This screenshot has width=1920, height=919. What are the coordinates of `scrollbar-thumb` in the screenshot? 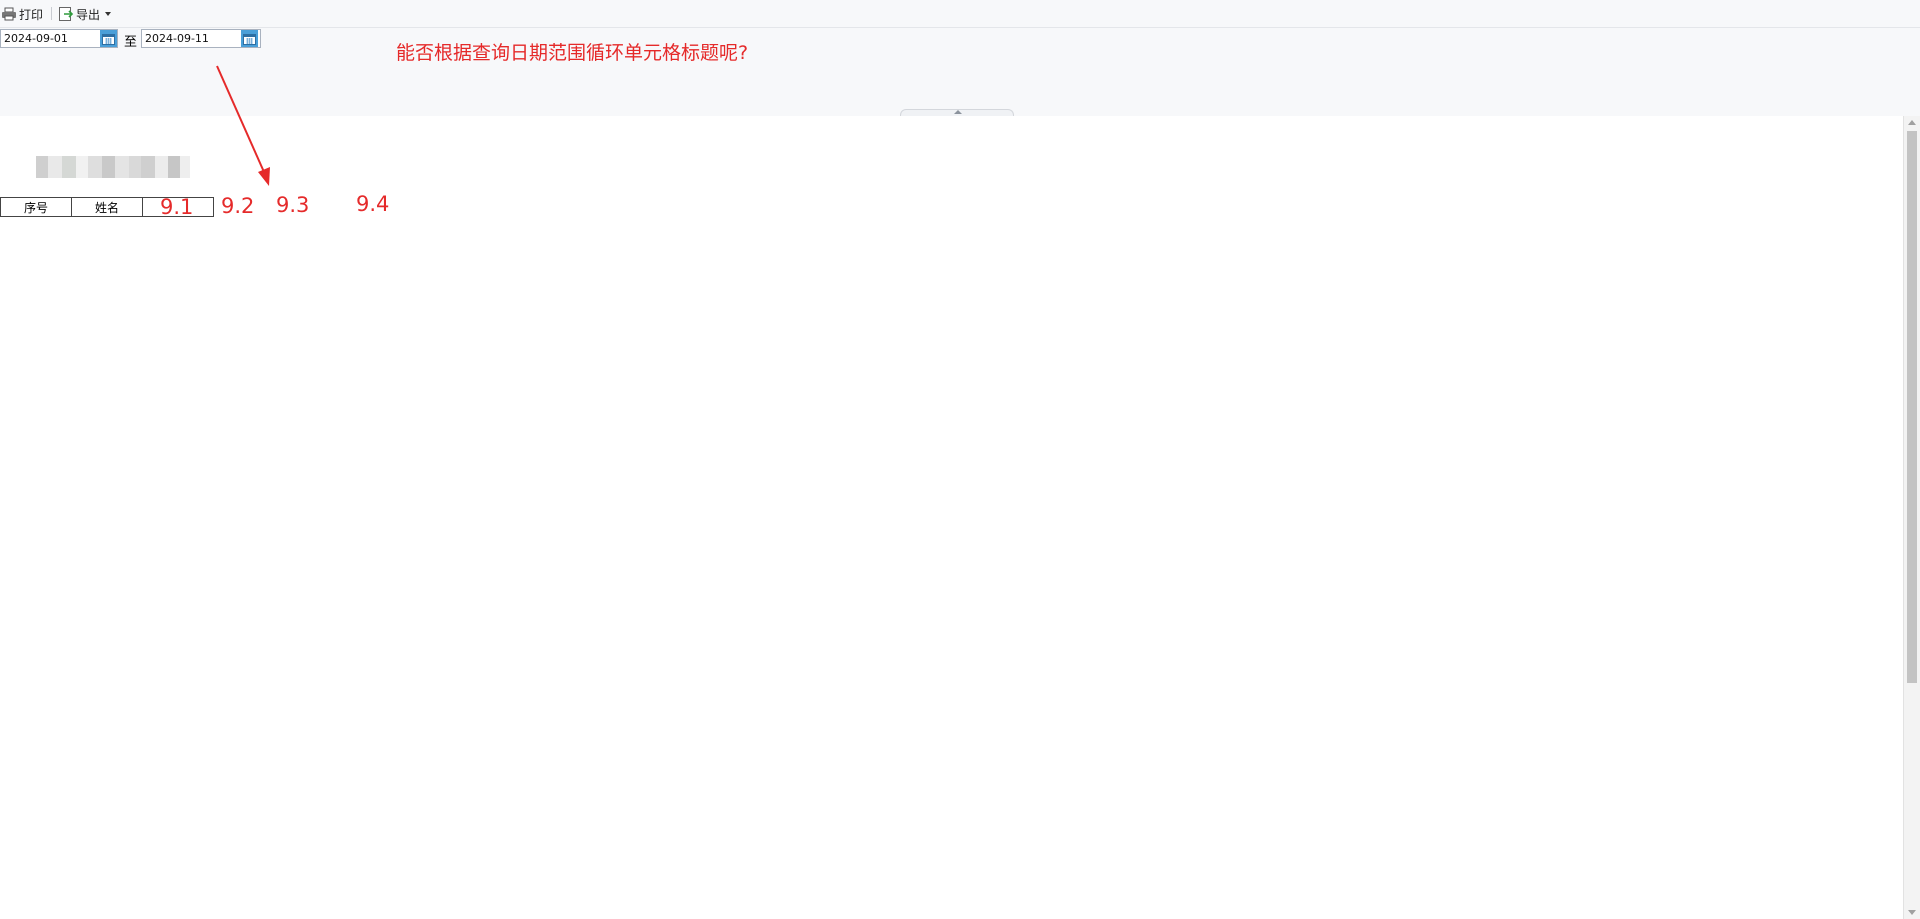 It's located at (1912, 407).